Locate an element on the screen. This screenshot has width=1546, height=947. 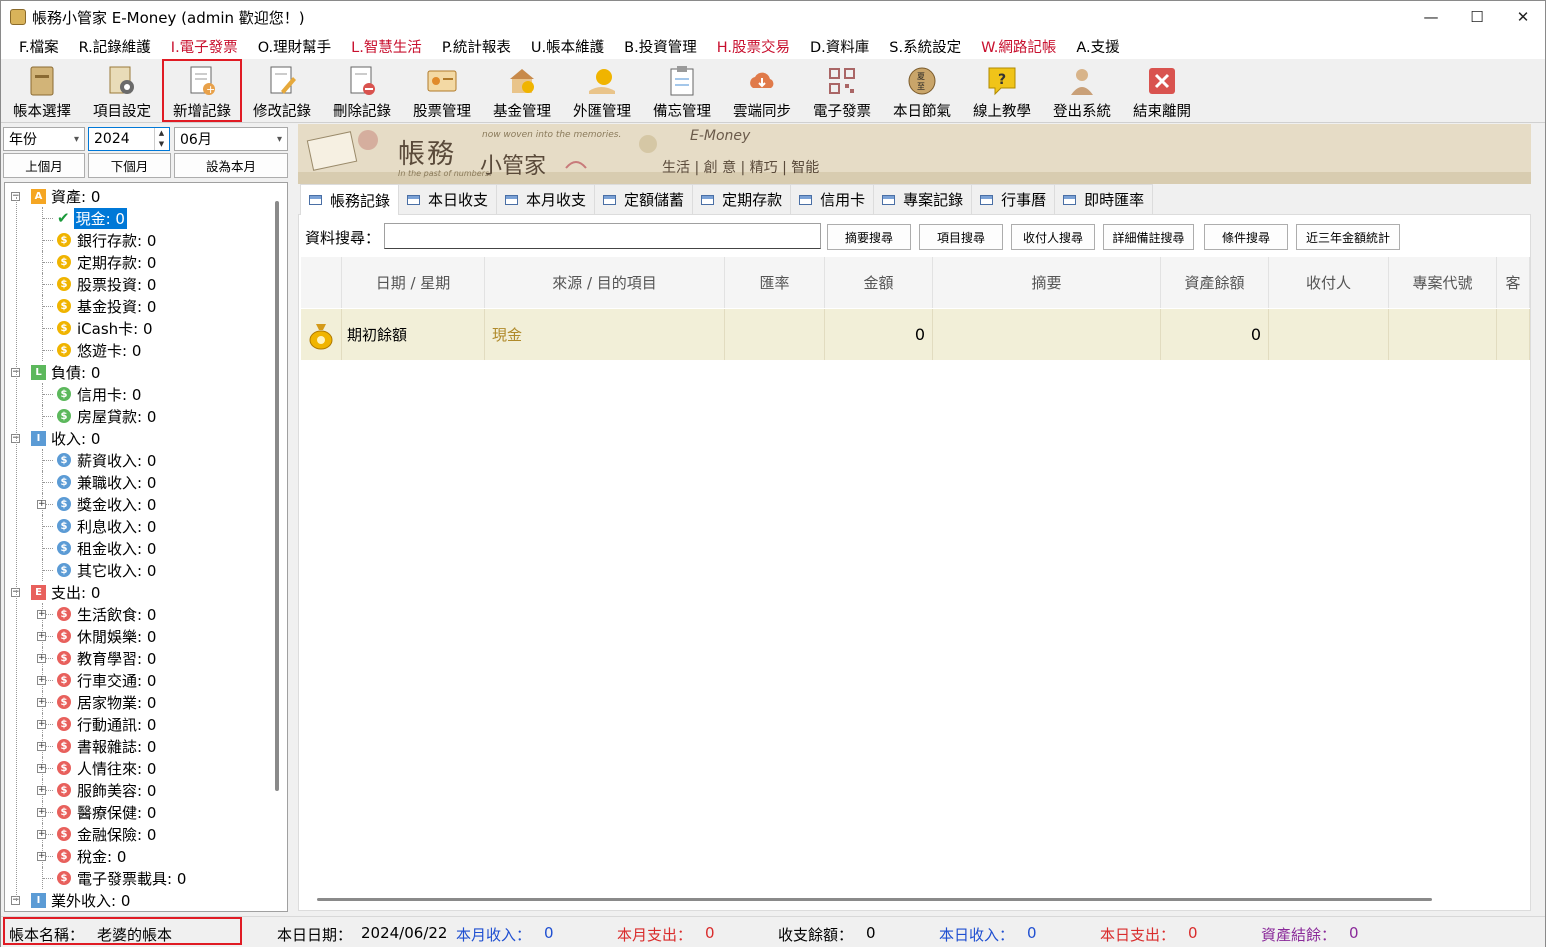
tab-1: 本日收支 is located at coordinates (448, 199).